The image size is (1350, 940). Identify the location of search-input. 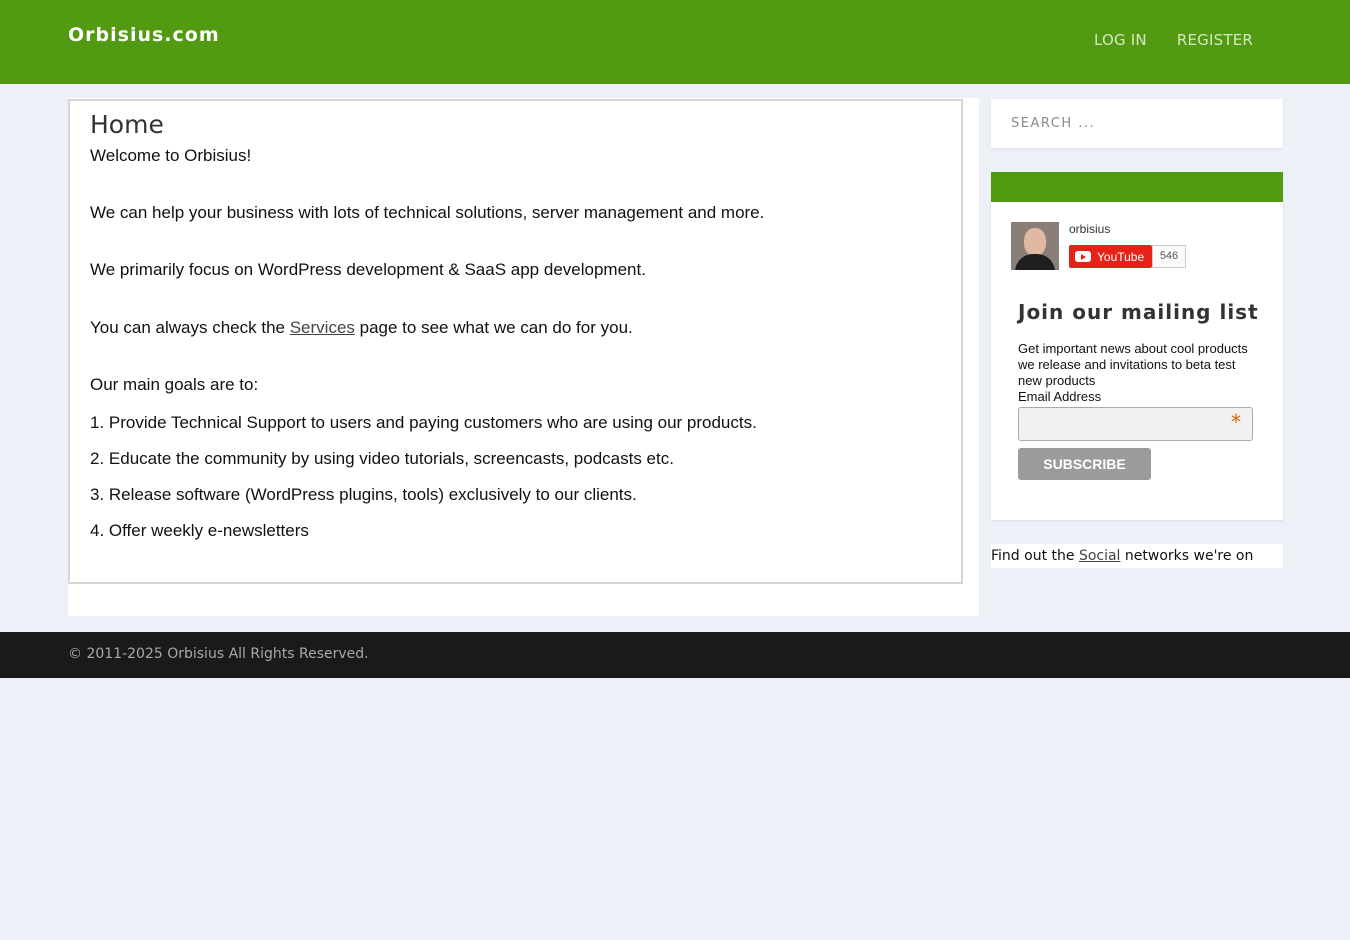
(1137, 123).